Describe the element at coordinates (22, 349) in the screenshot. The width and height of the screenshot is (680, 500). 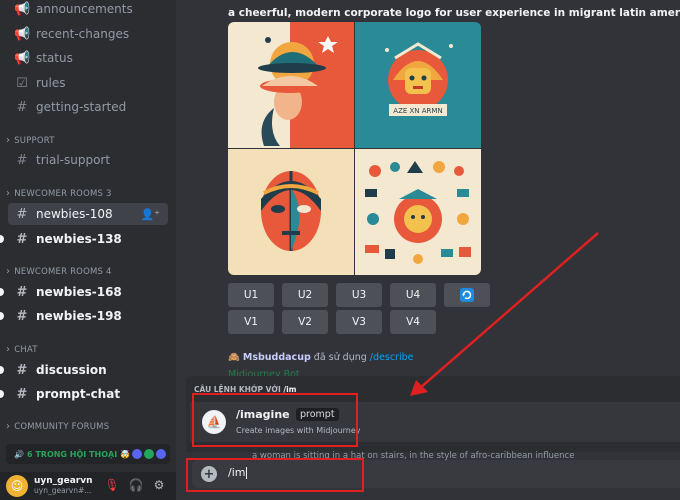
I see `category-chat: CHAT` at that location.